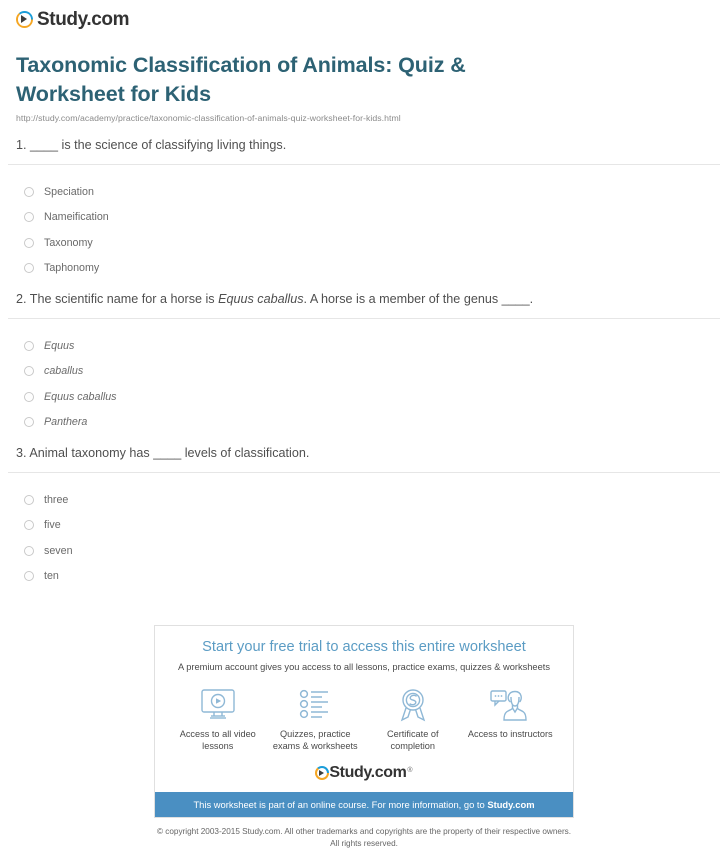  I want to click on logo-wordmark: Study.com, so click(83, 19).